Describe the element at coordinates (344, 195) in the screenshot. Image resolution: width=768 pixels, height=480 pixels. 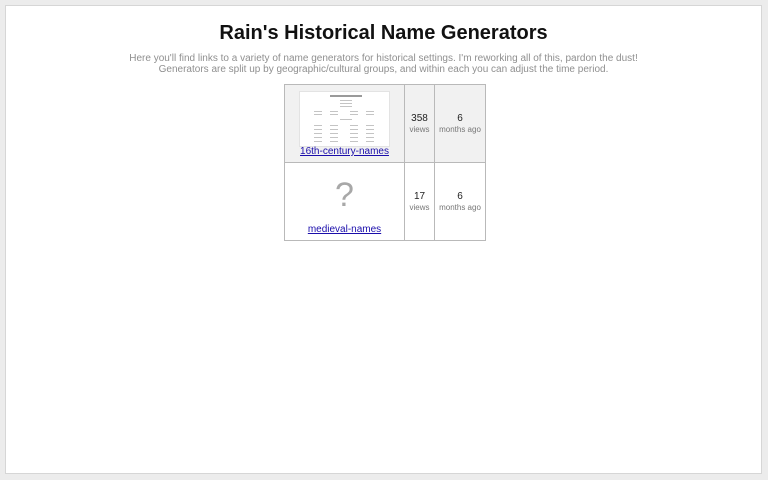
I see `question-mark-icon: ?` at that location.